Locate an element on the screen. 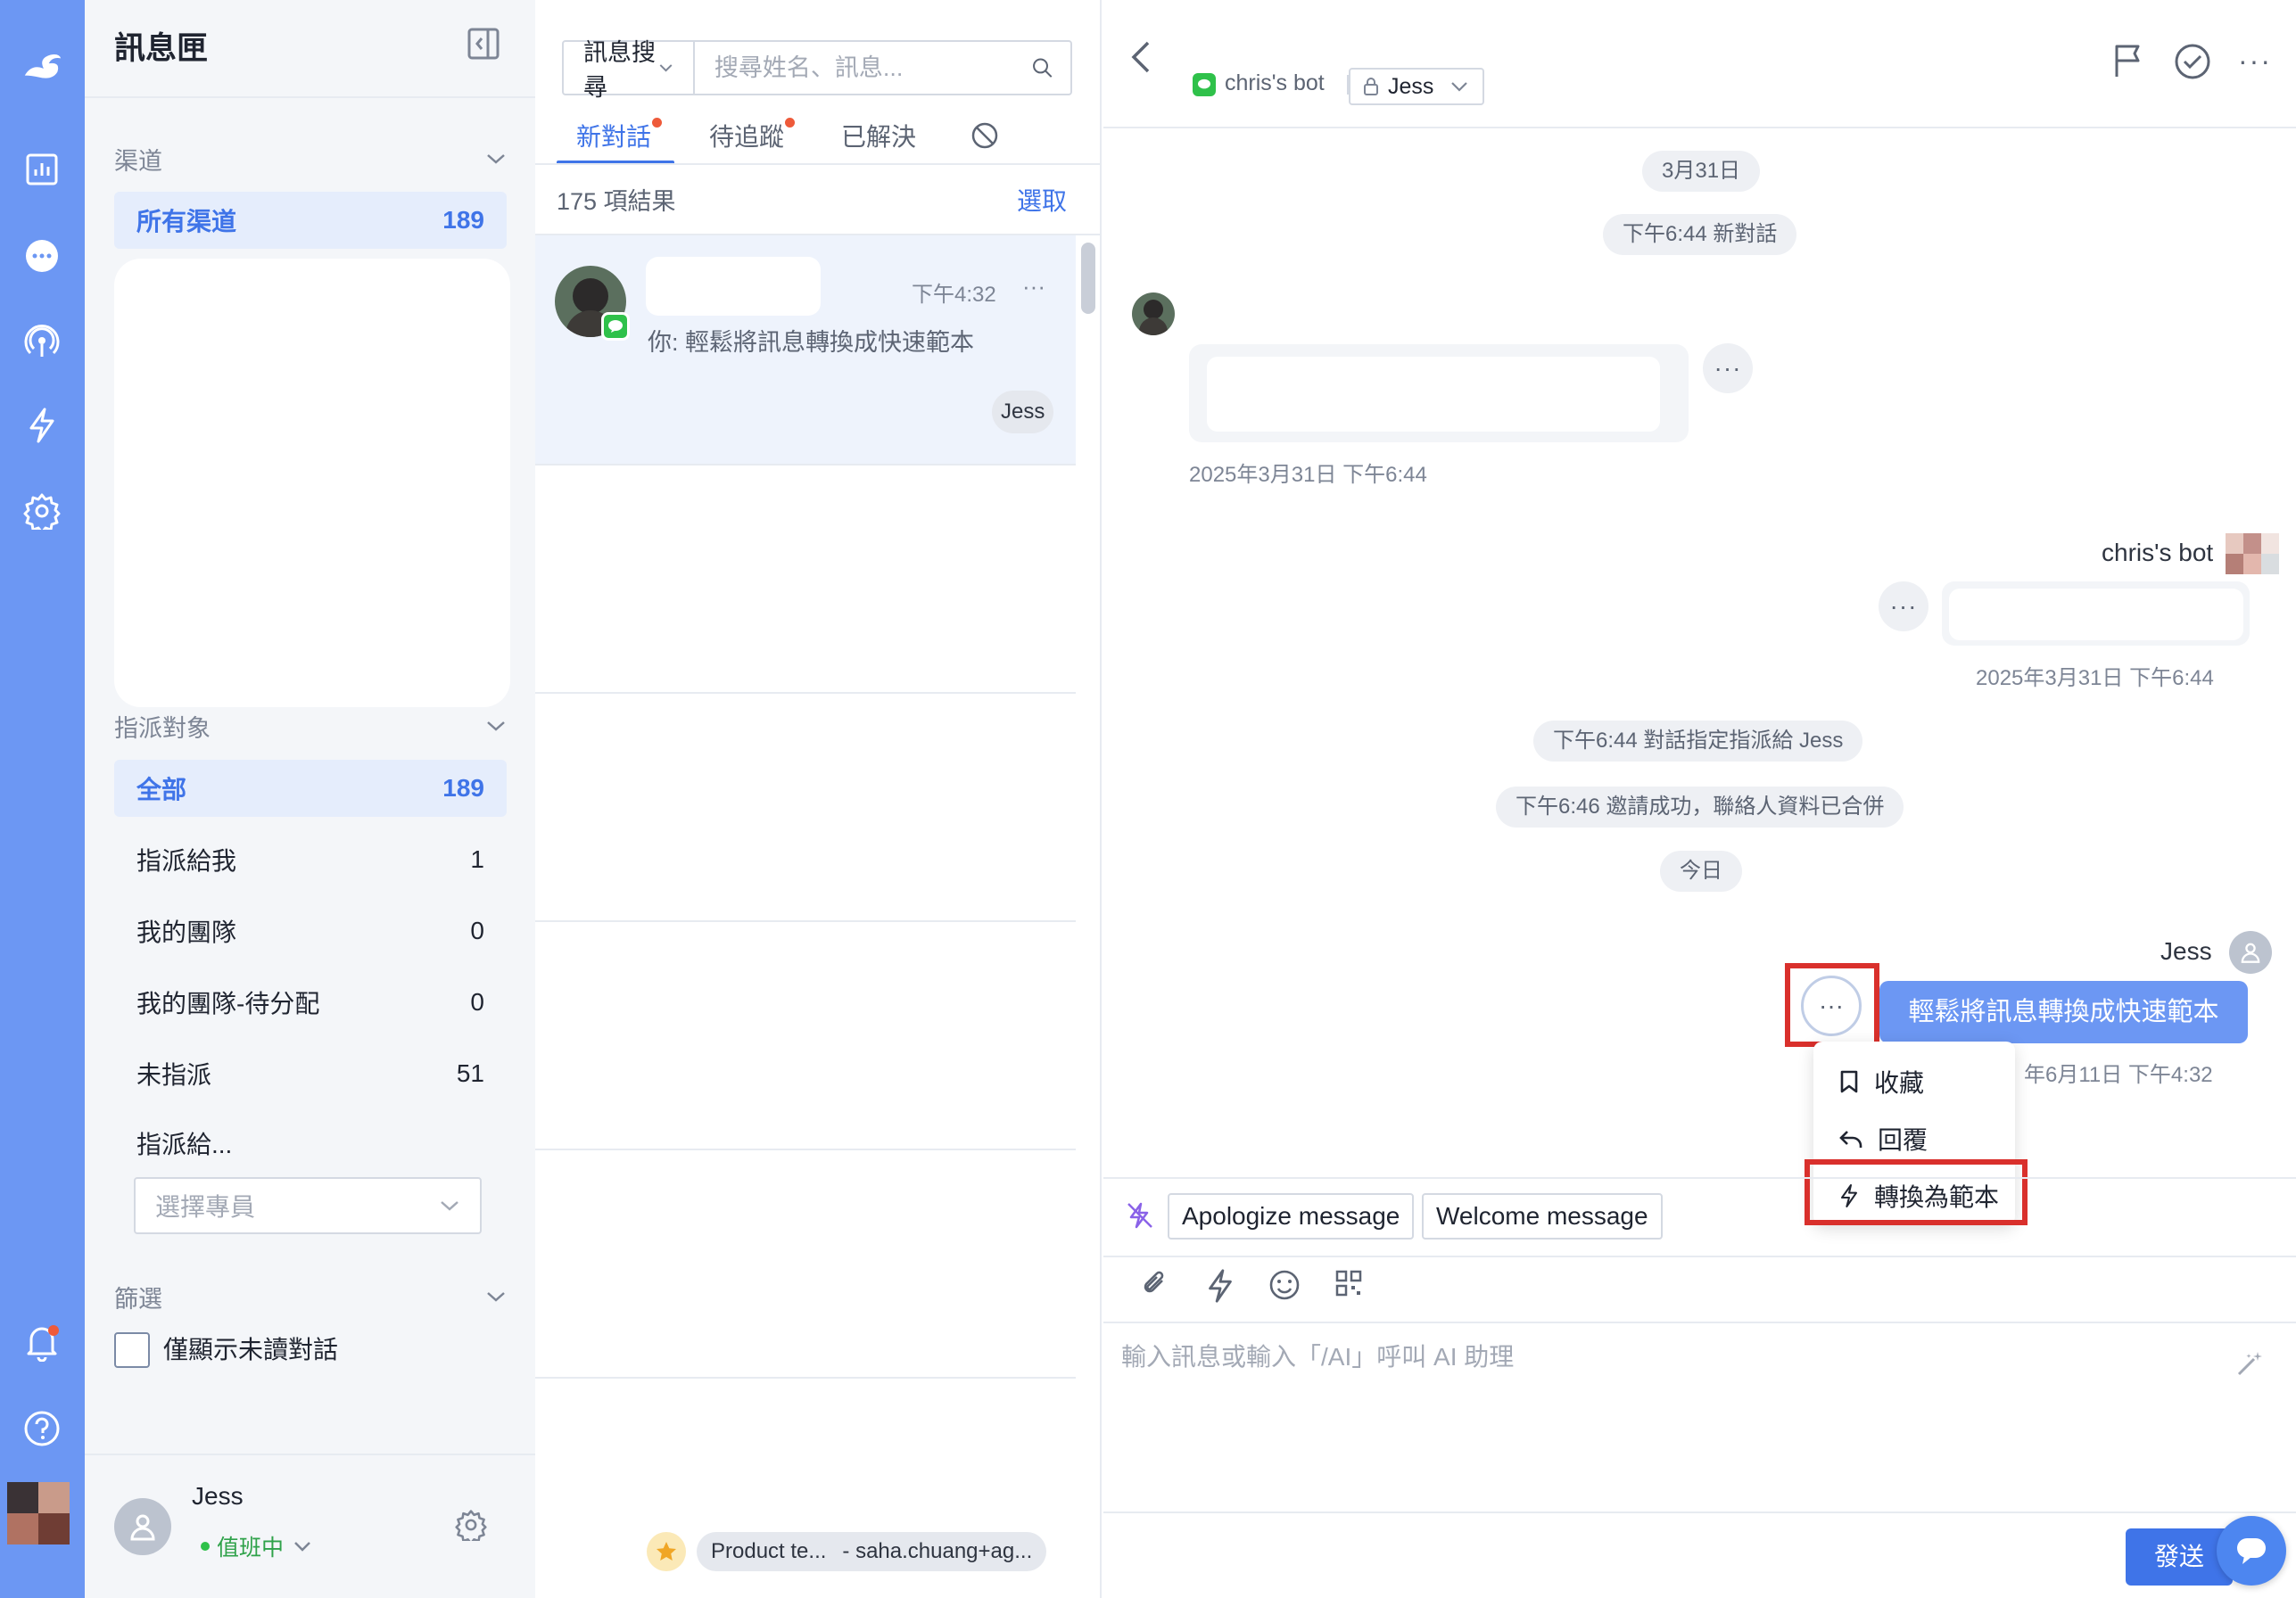  assignee-label: 全部 is located at coordinates (161, 789).